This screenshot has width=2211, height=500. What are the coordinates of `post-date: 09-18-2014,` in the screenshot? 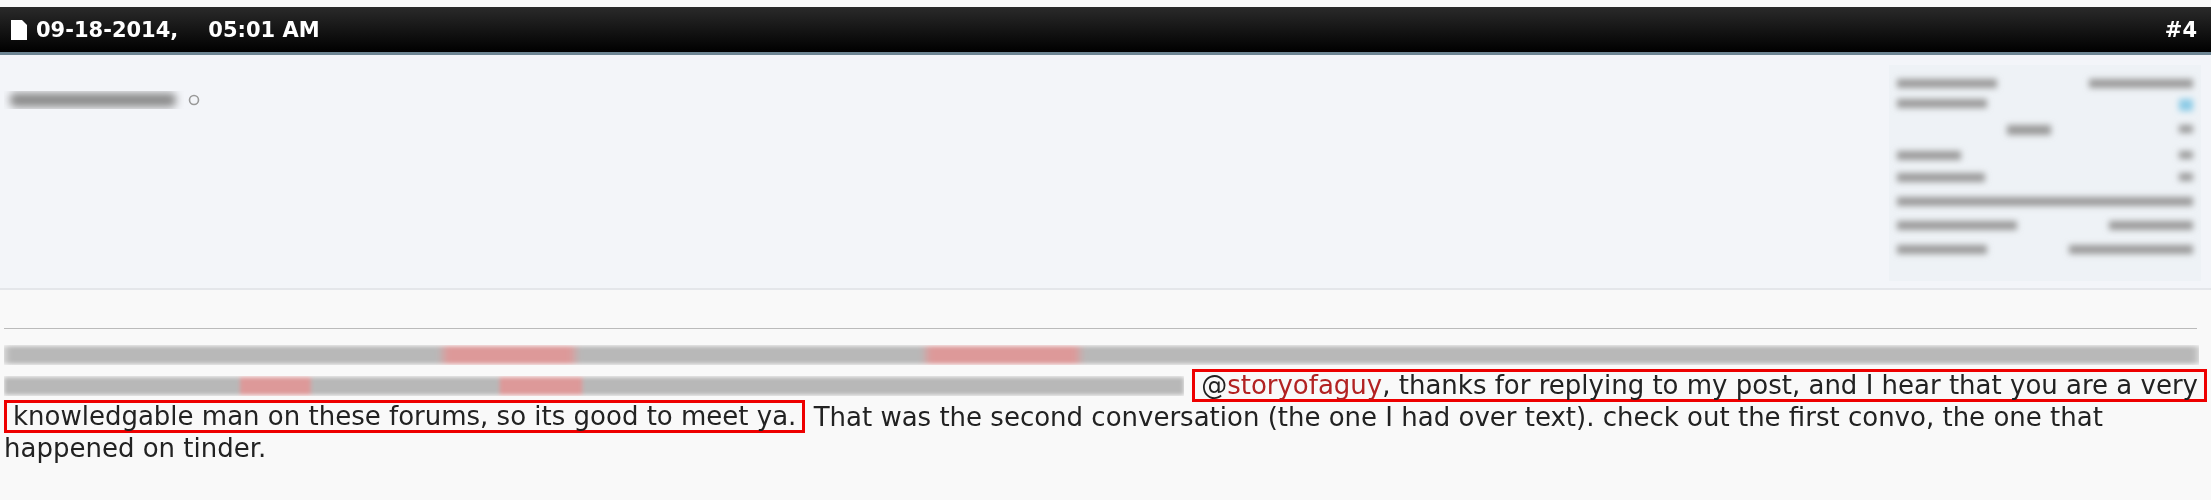 It's located at (107, 29).